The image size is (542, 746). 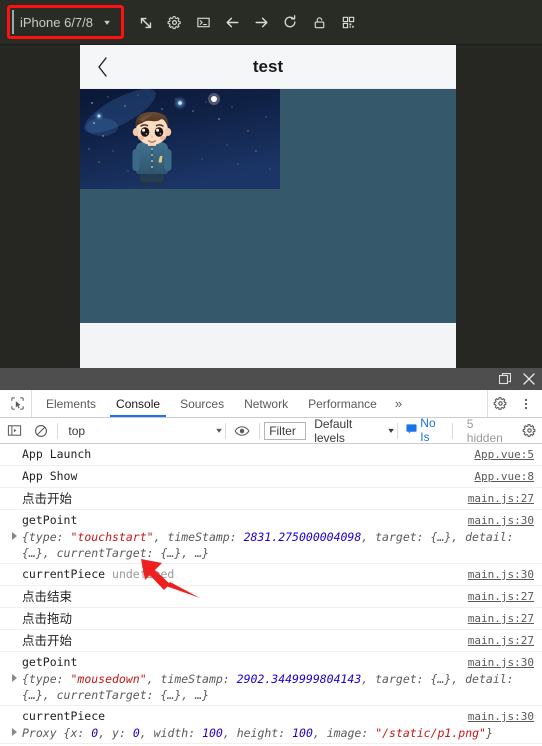 I want to click on console-message-text: App Show, so click(x=50, y=476).